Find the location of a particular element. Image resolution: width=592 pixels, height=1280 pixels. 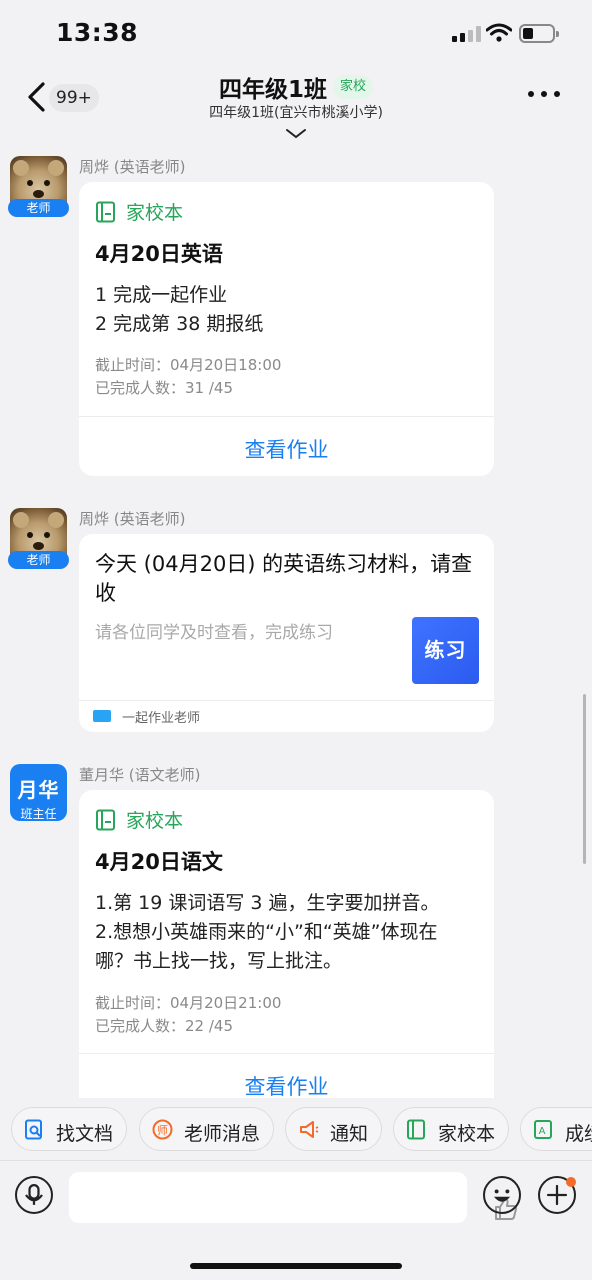

chat-subtitle: 四年级1班(宜兴市桃溪小学) is located at coordinates (296, 113).